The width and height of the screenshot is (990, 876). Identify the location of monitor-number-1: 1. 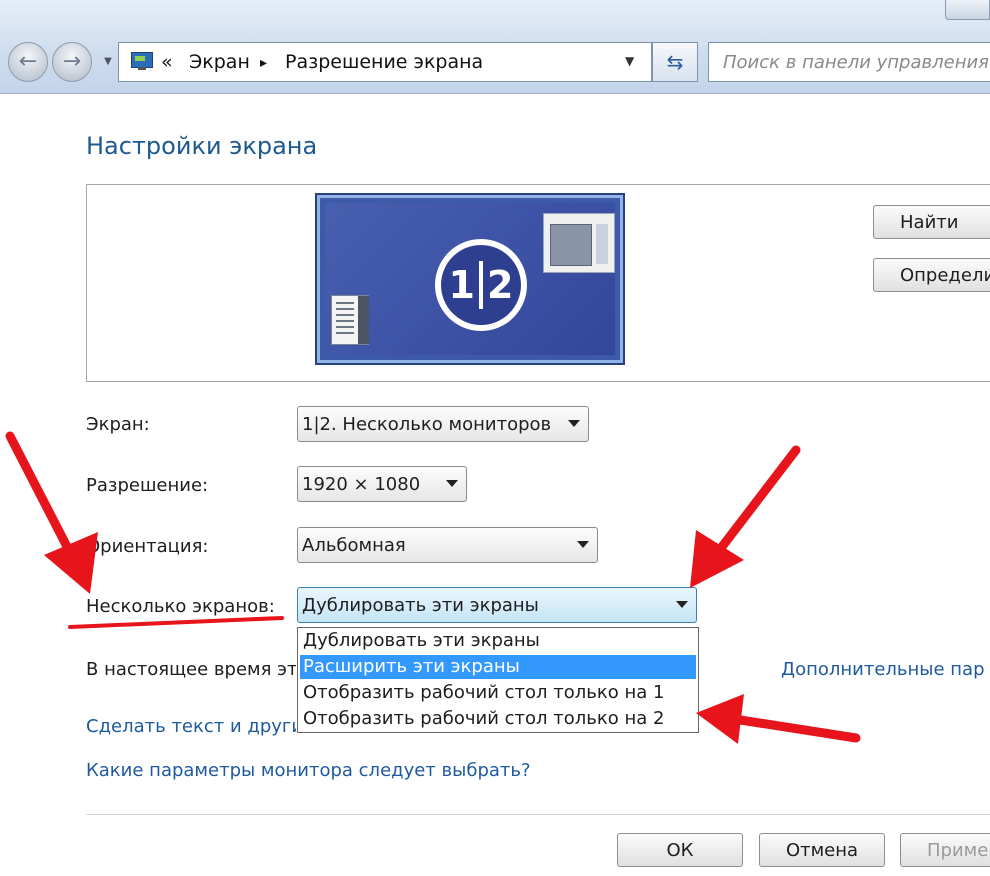
(461, 285).